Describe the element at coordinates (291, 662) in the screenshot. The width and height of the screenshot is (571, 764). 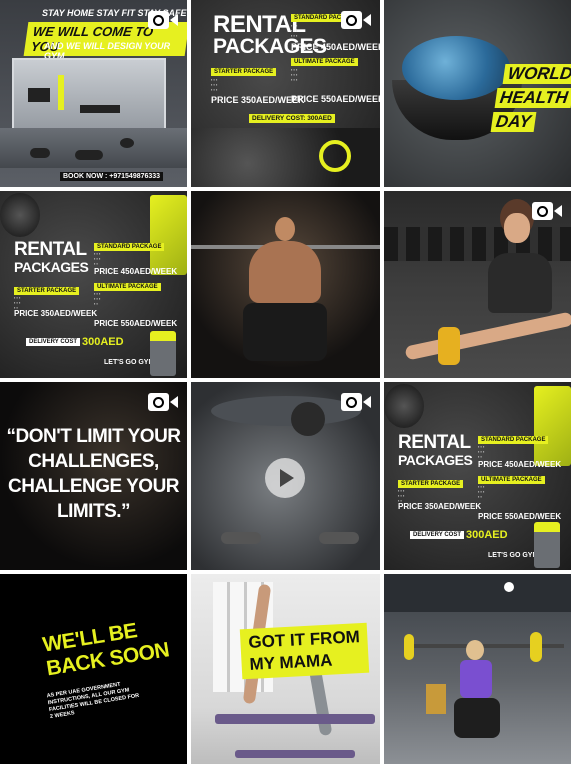
I see `title-line-2: MY MAMA` at that location.